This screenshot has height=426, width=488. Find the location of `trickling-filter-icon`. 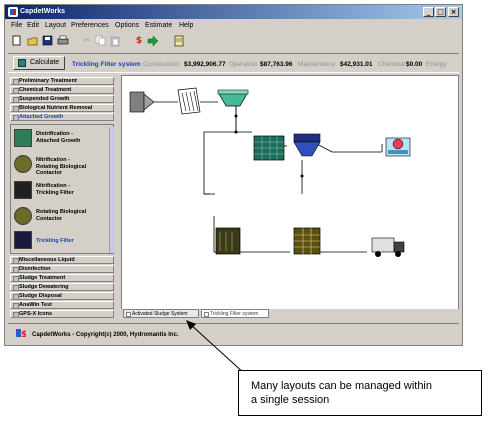

trickling-filter-icon is located at coordinates (23, 240).